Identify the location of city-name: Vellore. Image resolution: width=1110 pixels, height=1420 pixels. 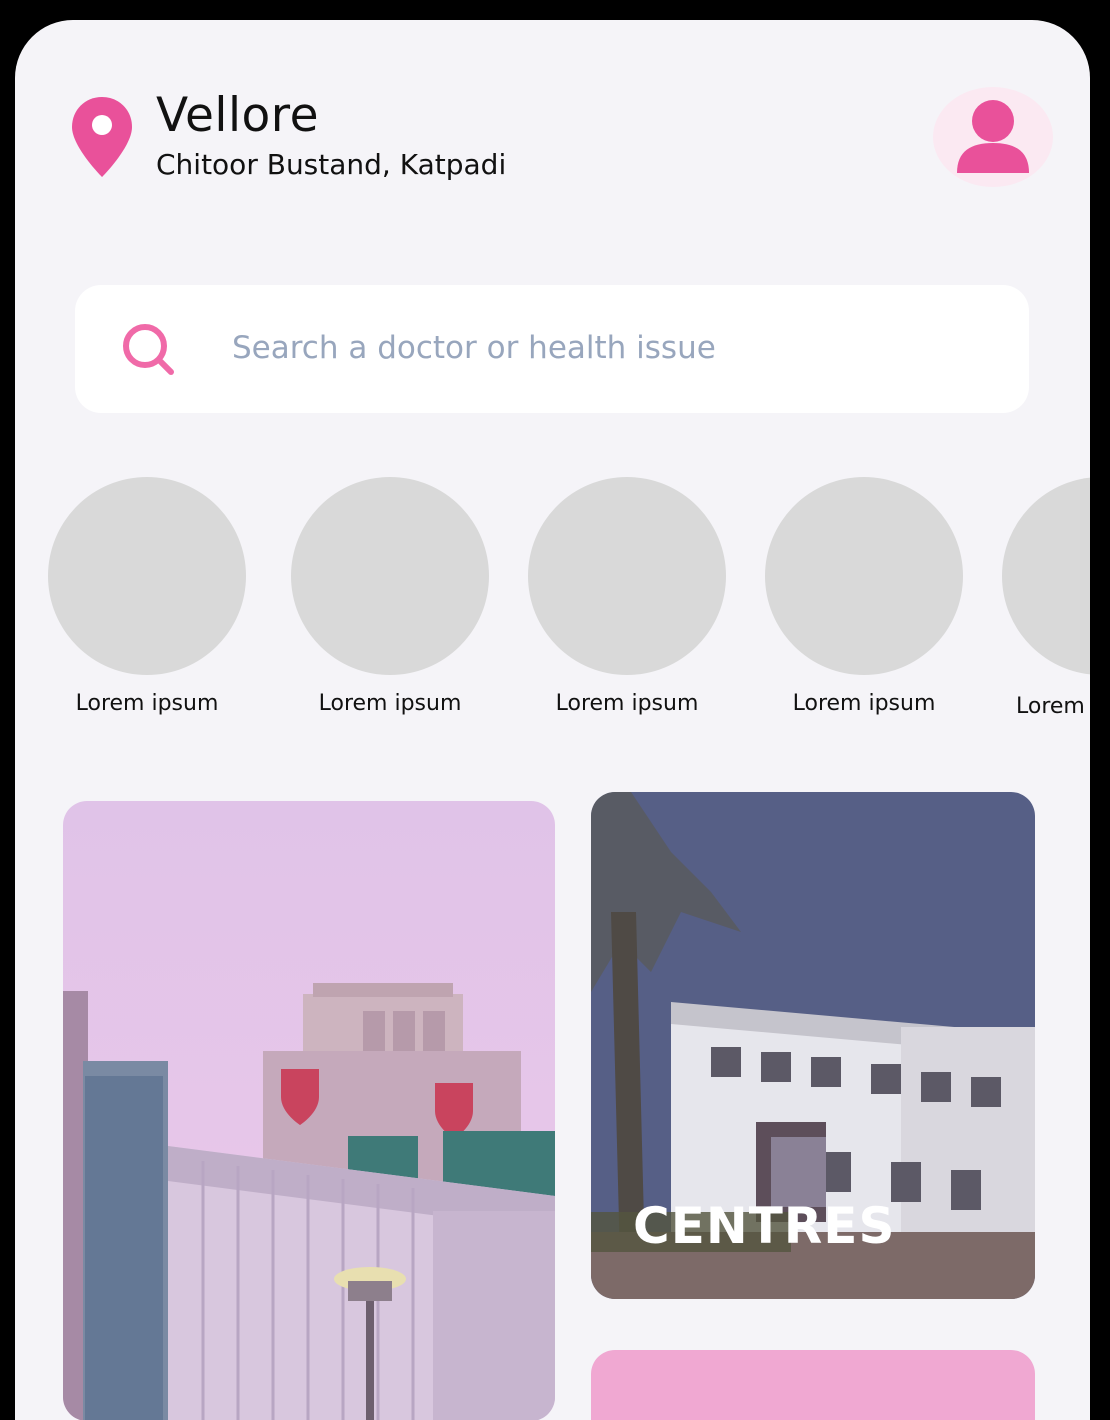
(237, 115).